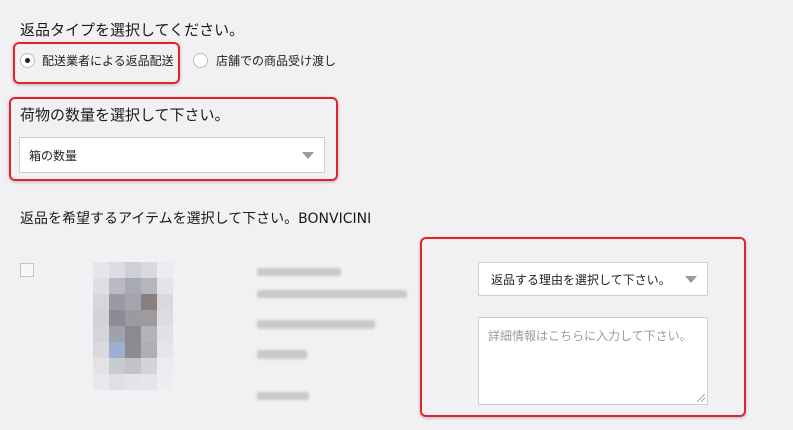  What do you see at coordinates (27, 270) in the screenshot?
I see `item-checkbox` at bounding box center [27, 270].